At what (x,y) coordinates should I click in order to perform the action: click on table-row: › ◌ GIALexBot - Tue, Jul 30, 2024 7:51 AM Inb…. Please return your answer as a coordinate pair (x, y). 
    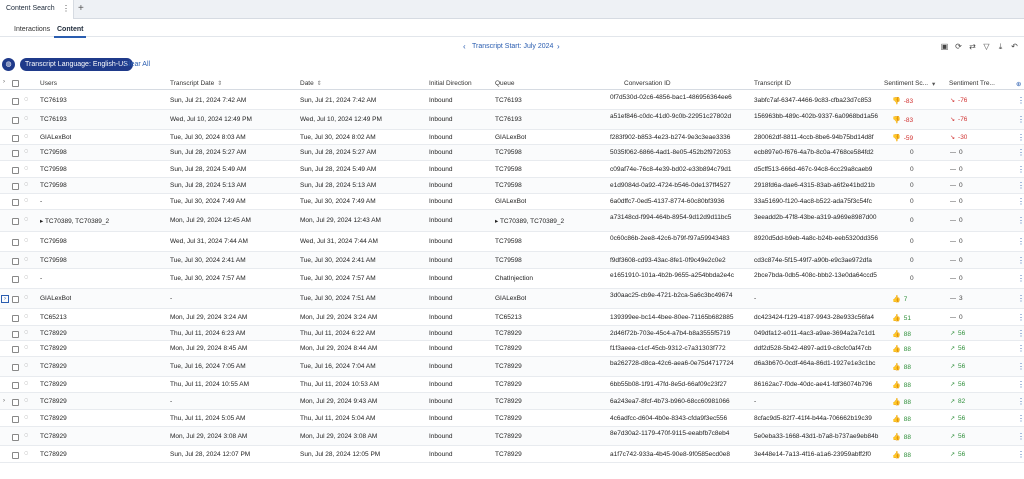
    Looking at the image, I should click on (512, 299).